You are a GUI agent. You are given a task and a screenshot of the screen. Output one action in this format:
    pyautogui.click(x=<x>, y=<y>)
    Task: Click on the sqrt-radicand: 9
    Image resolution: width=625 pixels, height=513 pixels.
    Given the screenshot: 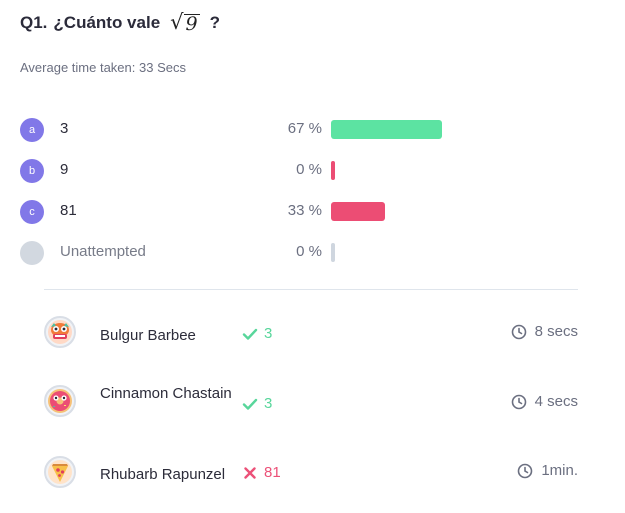 What is the action you would take?
    pyautogui.click(x=191, y=24)
    